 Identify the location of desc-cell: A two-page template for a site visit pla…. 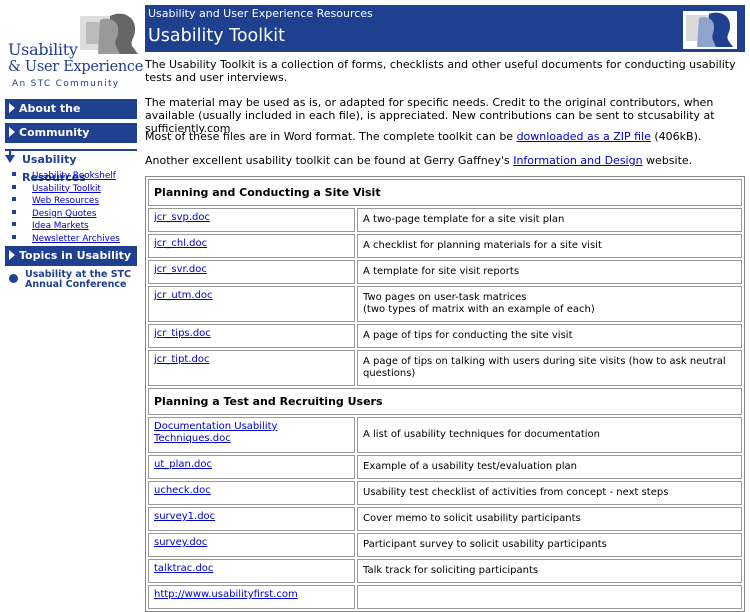
(549, 220).